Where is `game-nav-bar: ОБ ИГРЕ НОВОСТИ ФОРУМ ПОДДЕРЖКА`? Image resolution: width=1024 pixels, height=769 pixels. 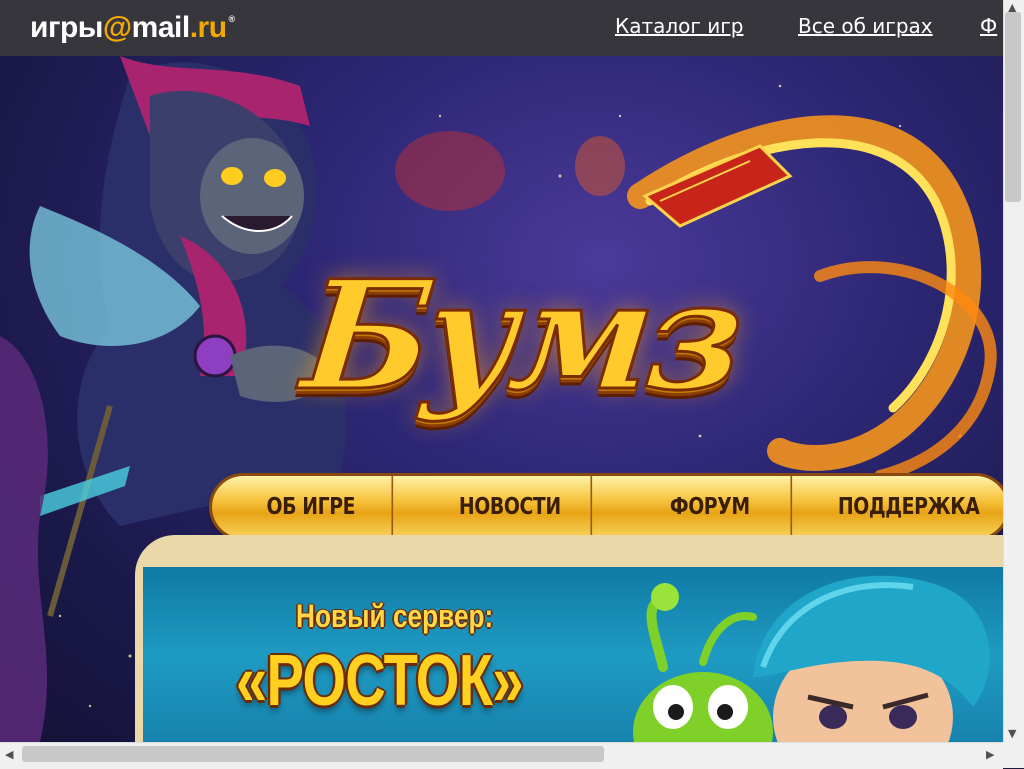
game-nav-bar: ОБ ИГРЕ НОВОСТИ ФОРУМ ПОДДЕРЖКА is located at coordinates (609, 507).